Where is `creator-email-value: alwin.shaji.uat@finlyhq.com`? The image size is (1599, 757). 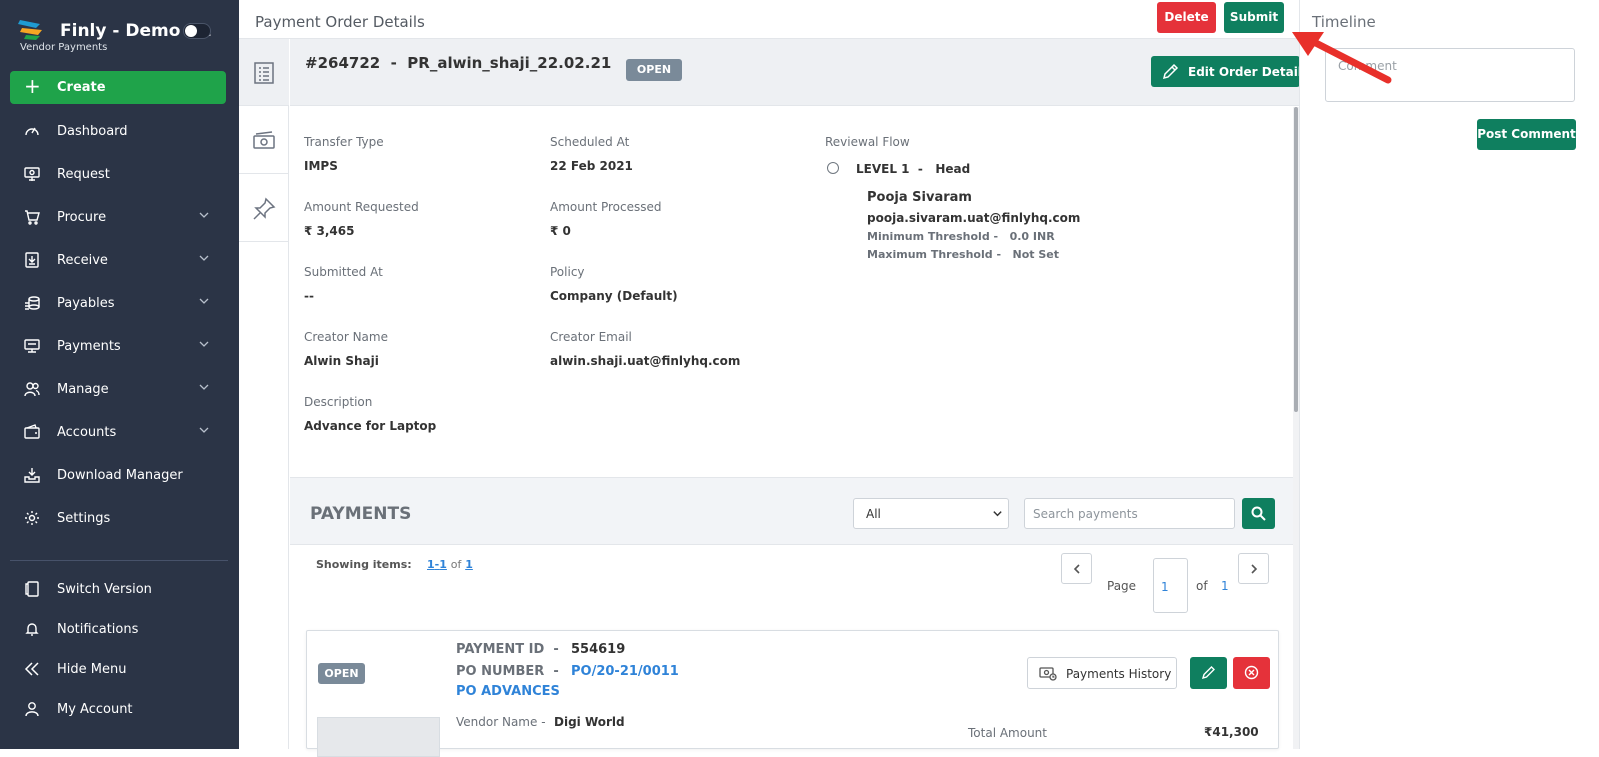
creator-email-value: alwin.shaji.uat@finlyhq.com is located at coordinates (645, 361).